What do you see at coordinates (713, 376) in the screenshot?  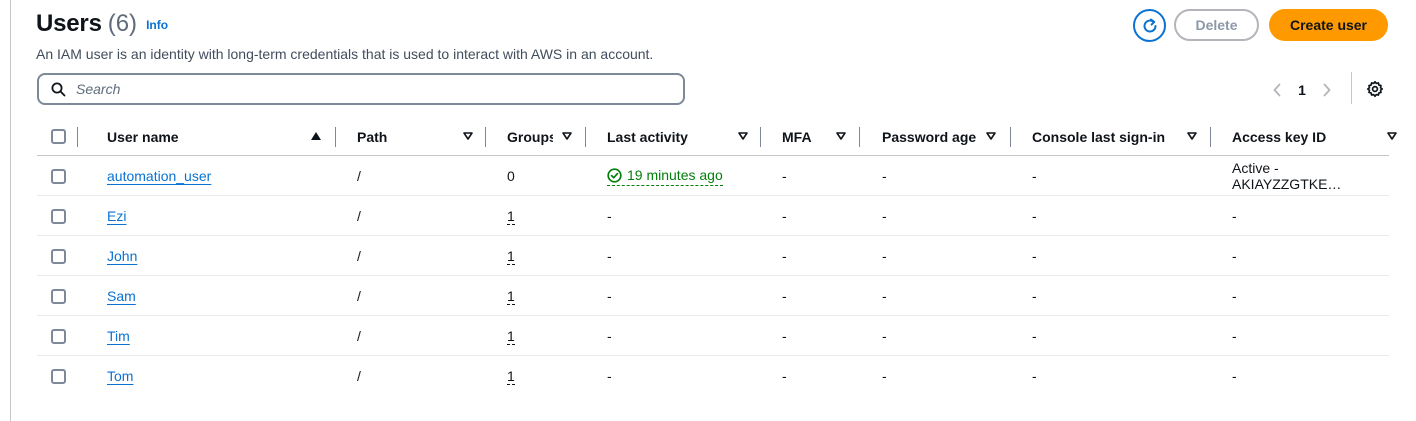 I see `table-row: Tom / 1 - - - - -` at bounding box center [713, 376].